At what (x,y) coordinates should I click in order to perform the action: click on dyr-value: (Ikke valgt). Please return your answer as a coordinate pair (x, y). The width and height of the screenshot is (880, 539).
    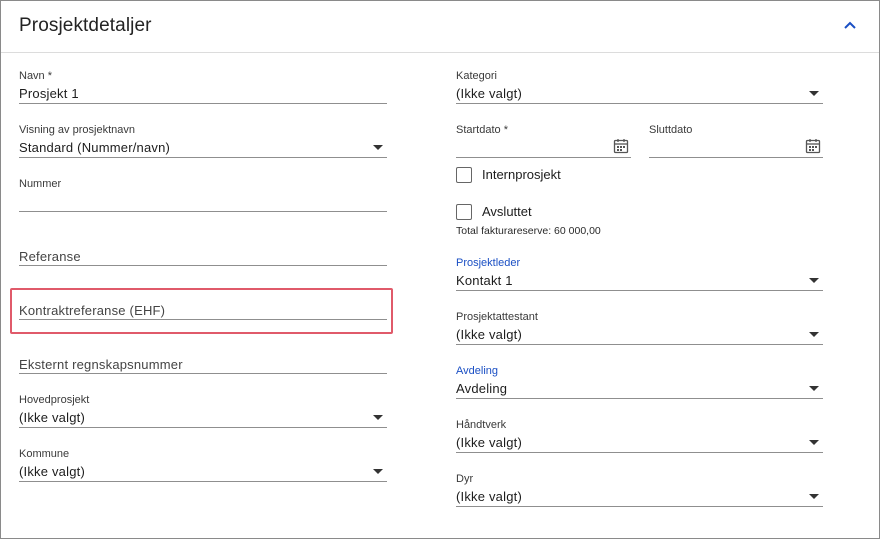
    Looking at the image, I should click on (489, 496).